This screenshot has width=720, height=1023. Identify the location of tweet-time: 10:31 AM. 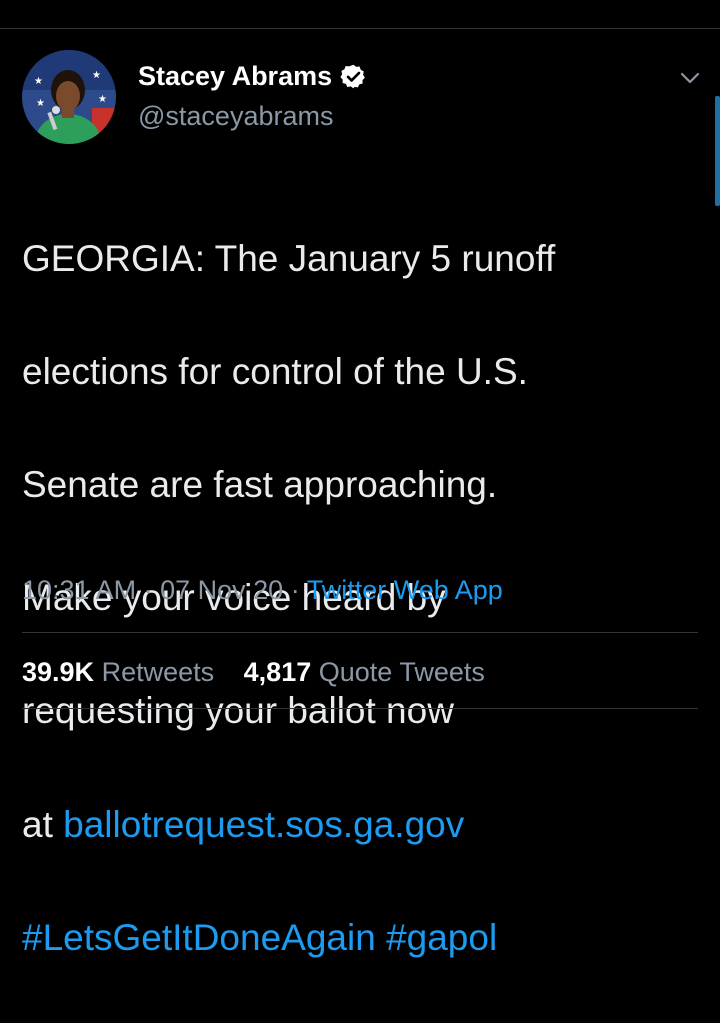
(79, 590).